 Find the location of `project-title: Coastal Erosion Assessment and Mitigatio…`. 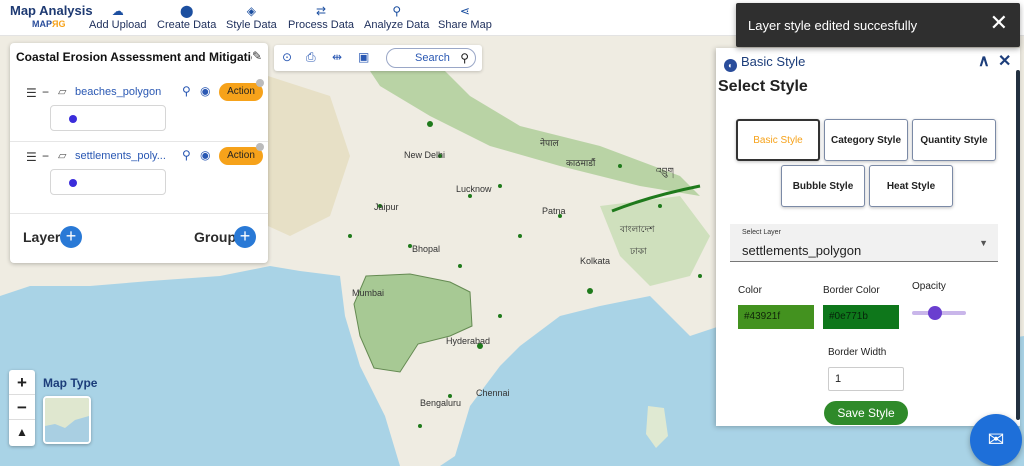

project-title: Coastal Erosion Assessment and Mitigatio… is located at coordinates (134, 57).